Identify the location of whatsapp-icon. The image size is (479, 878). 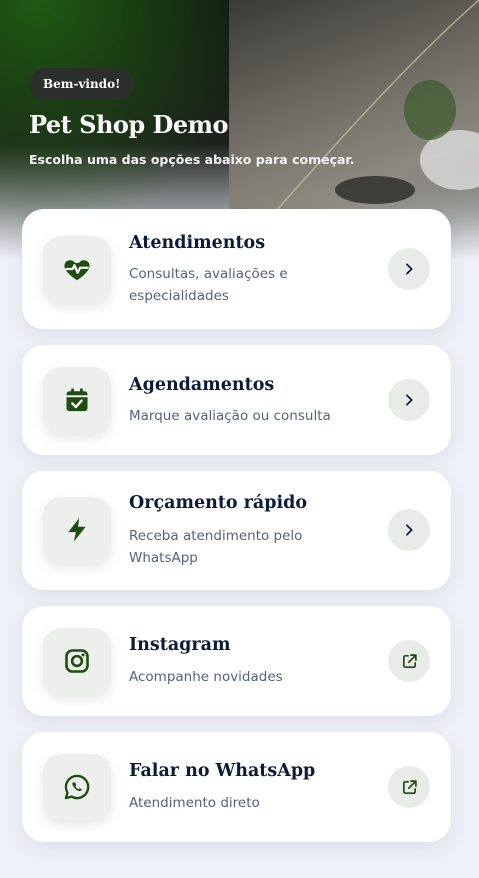
(77, 787).